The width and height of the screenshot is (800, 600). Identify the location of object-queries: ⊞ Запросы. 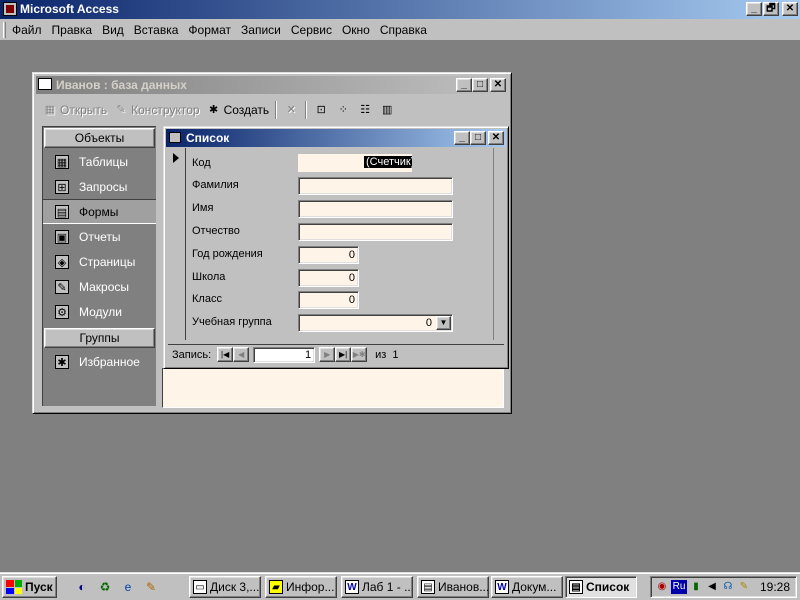
(99, 186).